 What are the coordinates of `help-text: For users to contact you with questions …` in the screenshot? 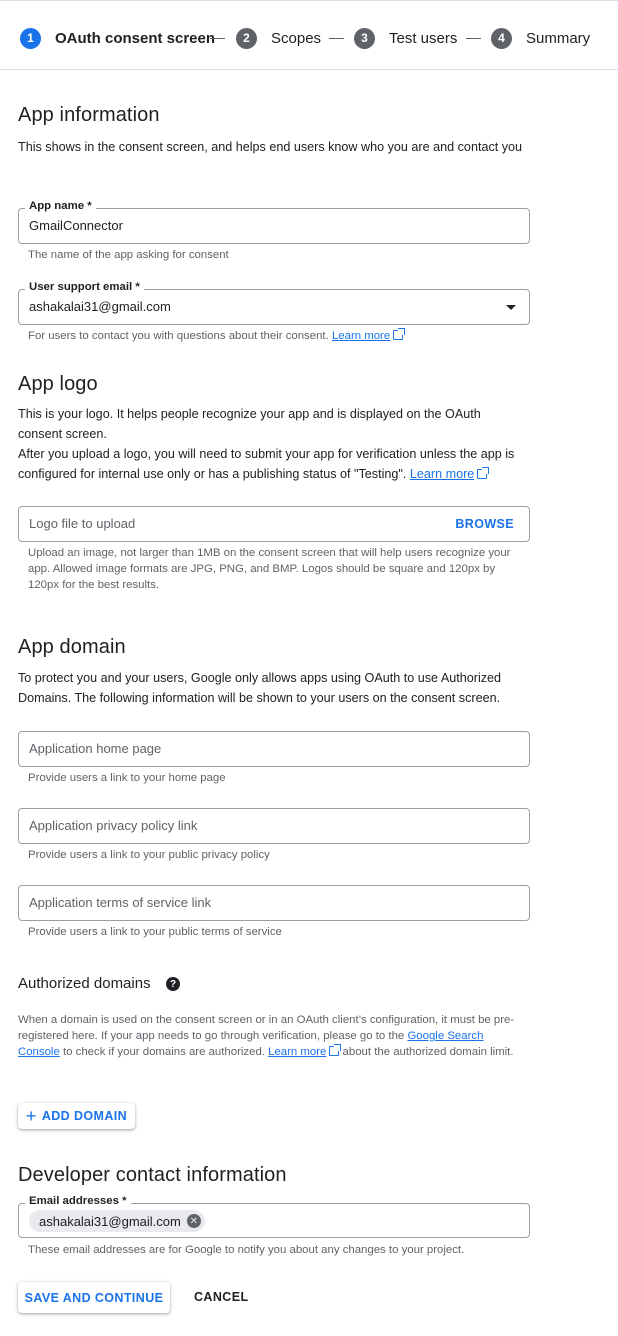 It's located at (178, 336).